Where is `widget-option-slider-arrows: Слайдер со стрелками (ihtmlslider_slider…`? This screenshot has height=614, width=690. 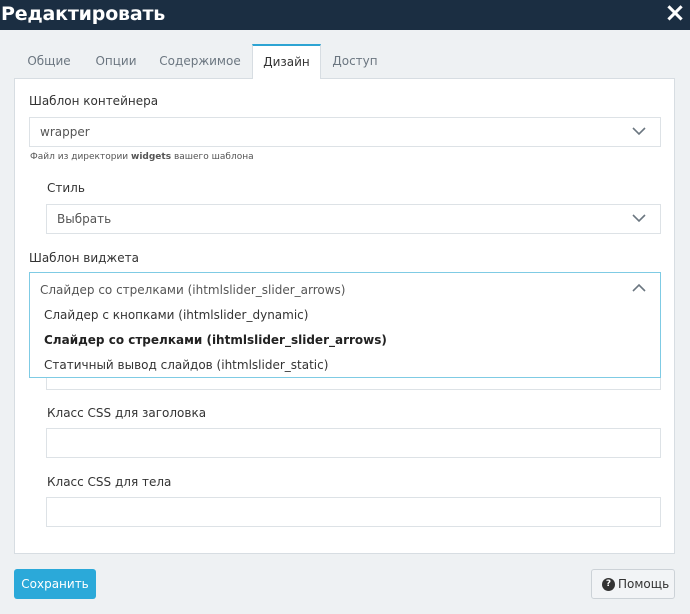 widget-option-slider-arrows: Слайдер со стрелками (ihtmlslider_slider… is located at coordinates (215, 340).